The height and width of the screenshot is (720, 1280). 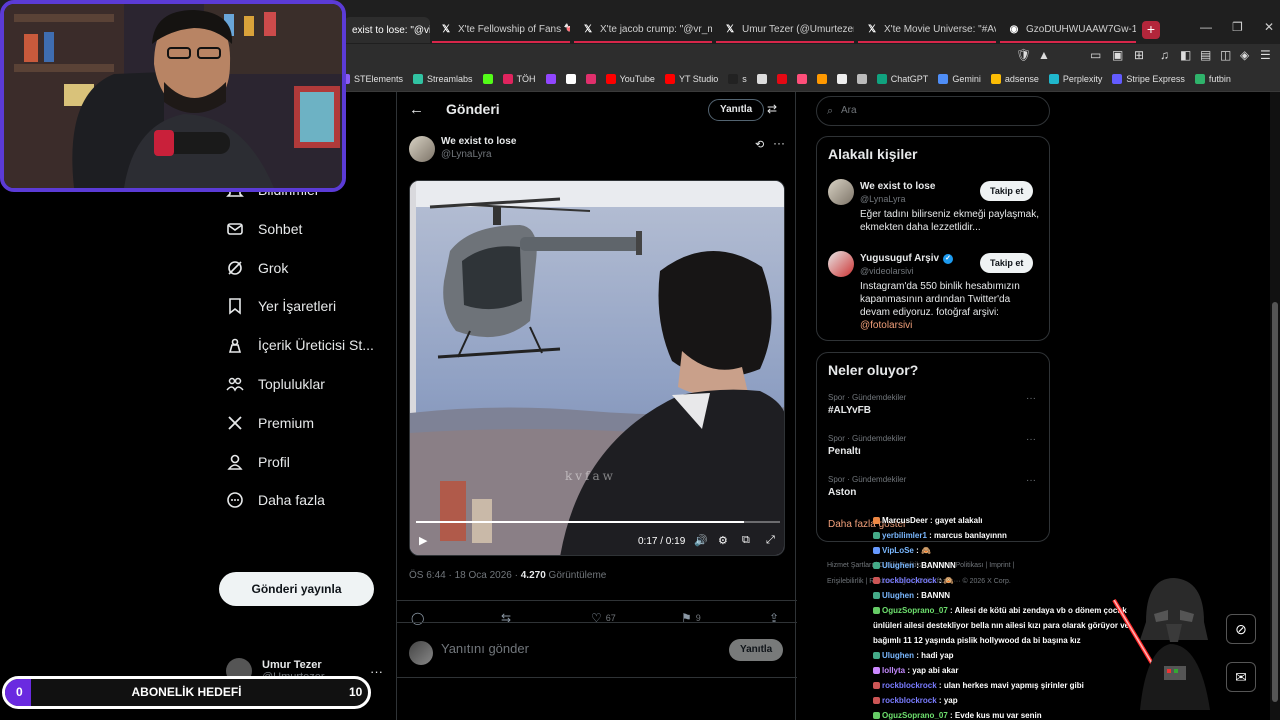 I want to click on nav-item-profil: Profil, so click(x=258, y=462).